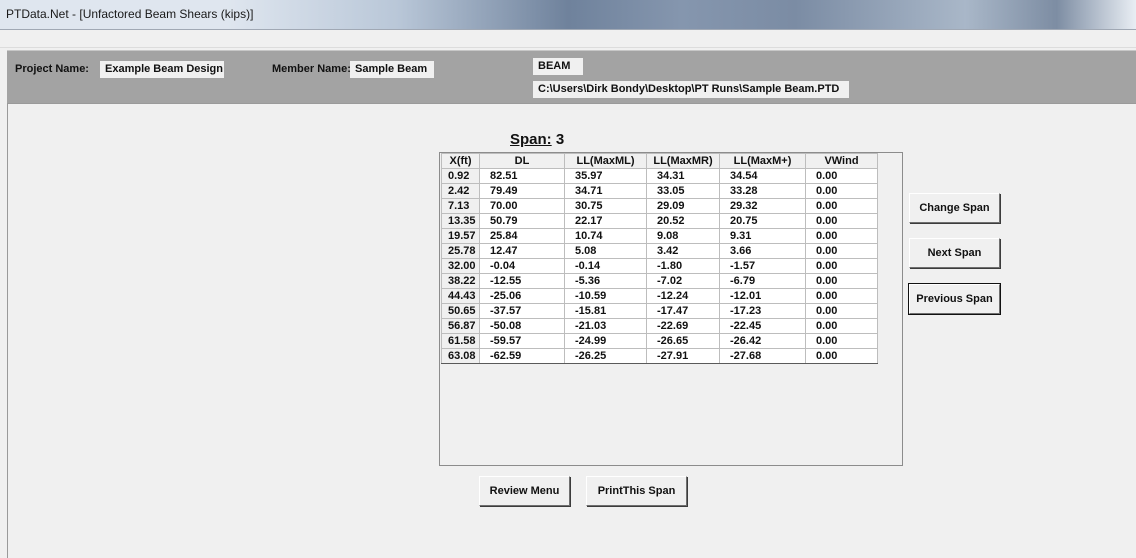  I want to click on cell-dl: -0.04, so click(522, 266).